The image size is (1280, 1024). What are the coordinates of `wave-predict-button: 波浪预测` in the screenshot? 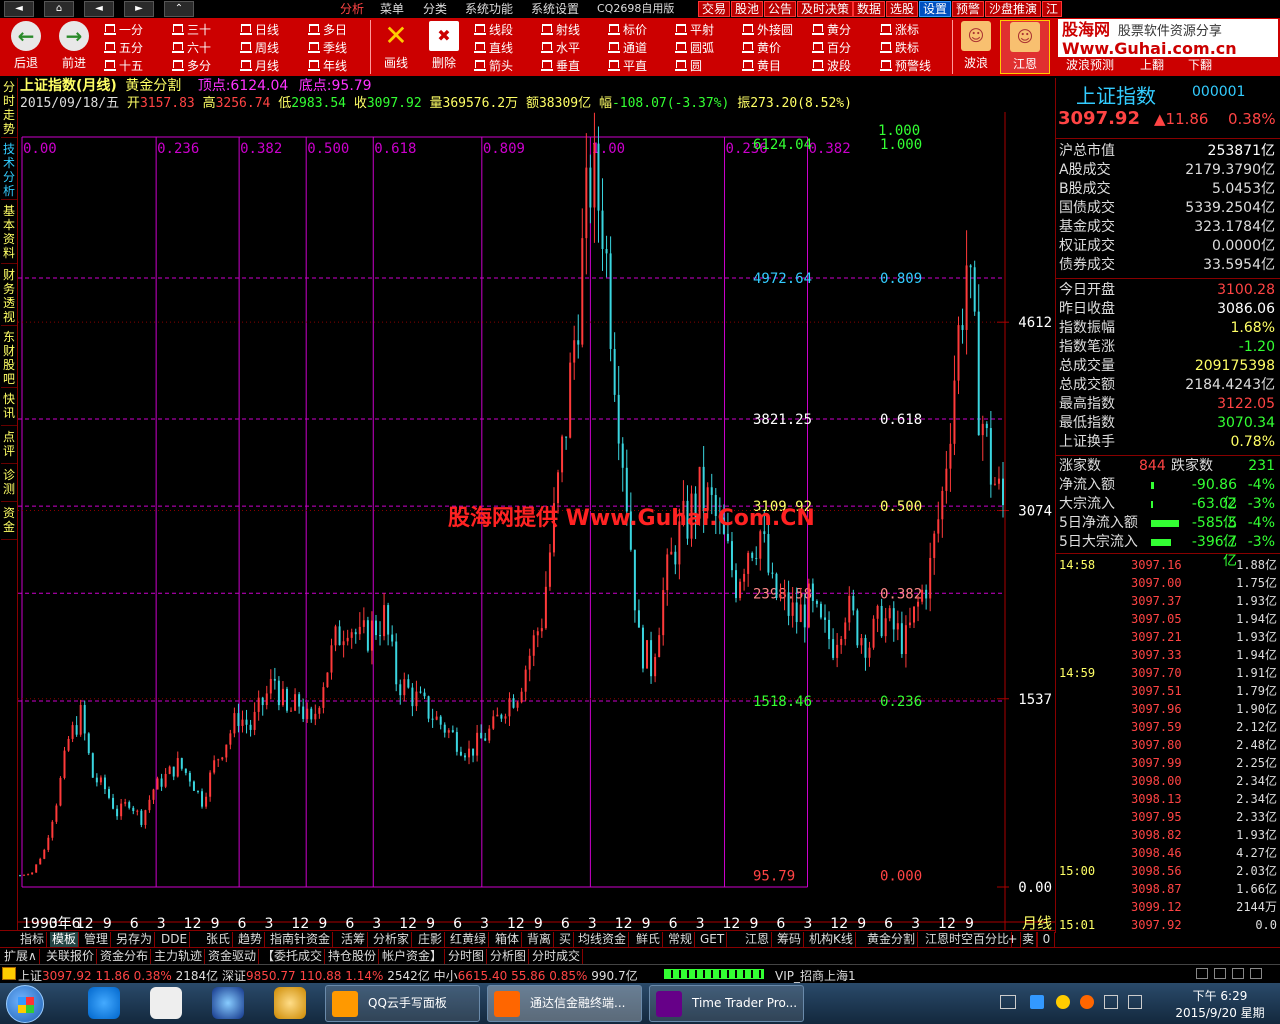 It's located at (1090, 65).